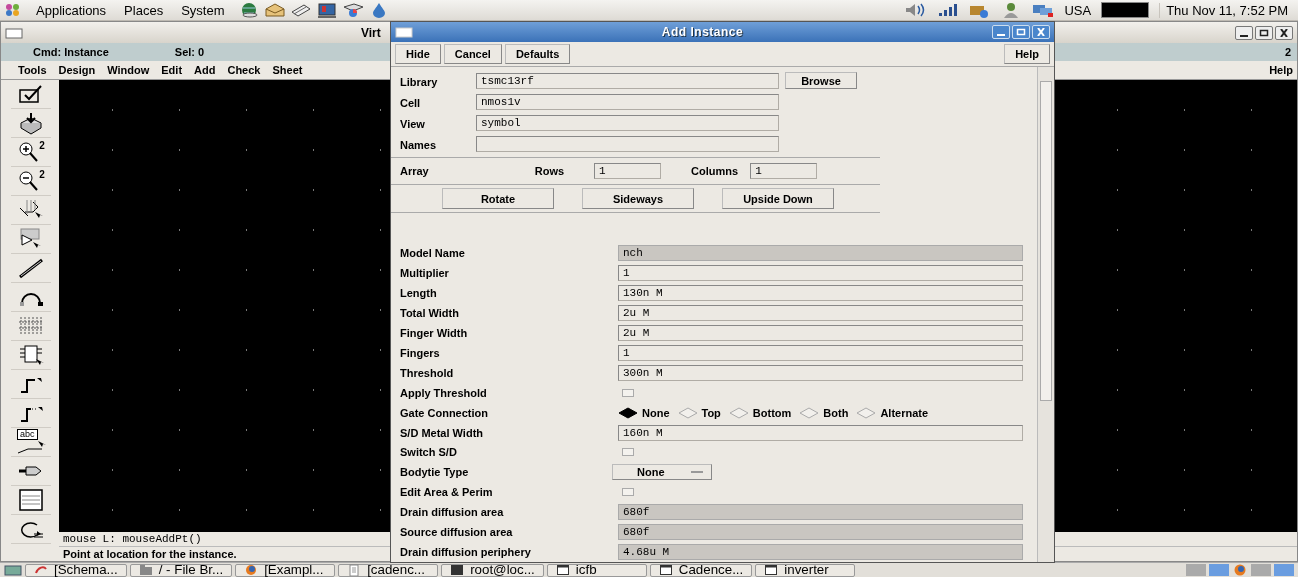 The height and width of the screenshot is (577, 1298). What do you see at coordinates (472, 54) in the screenshot?
I see `dialog-button: Cancel` at bounding box center [472, 54].